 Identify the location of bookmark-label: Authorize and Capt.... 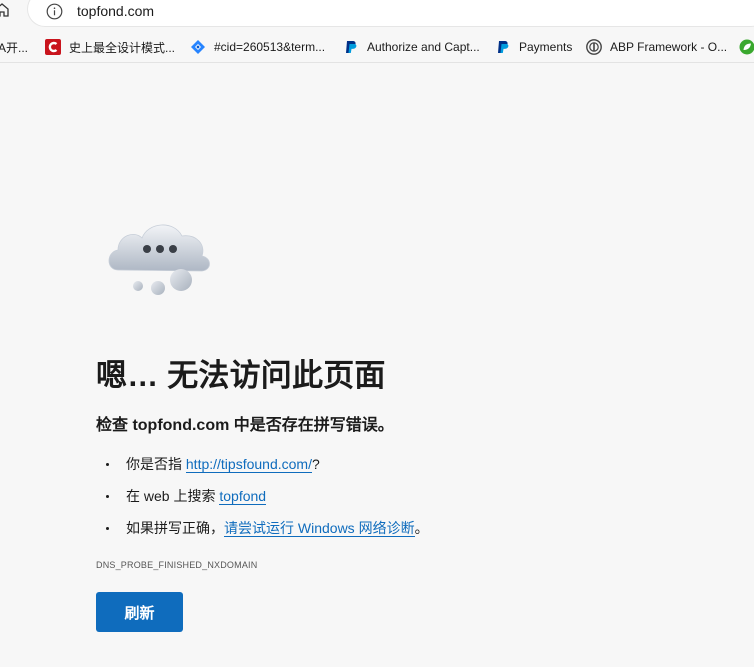
(423, 47).